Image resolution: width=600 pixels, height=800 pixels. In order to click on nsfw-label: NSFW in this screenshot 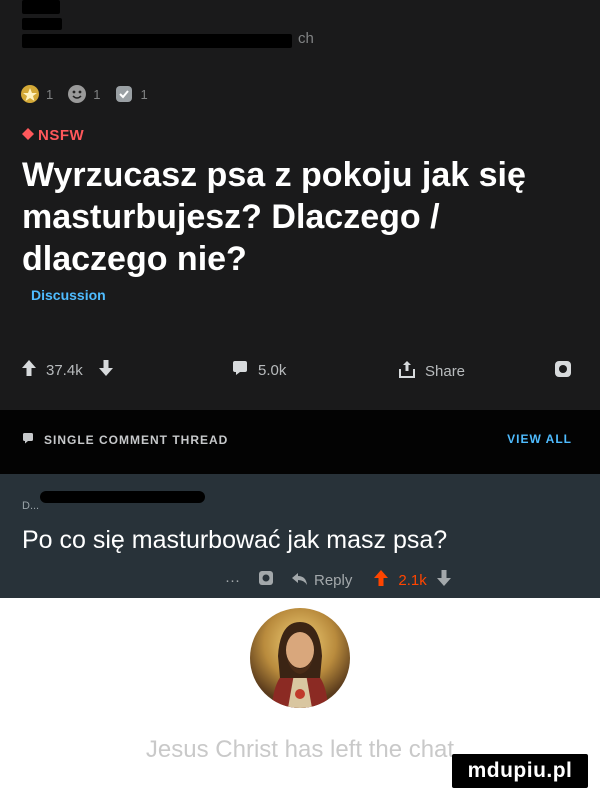, I will do `click(61, 135)`.